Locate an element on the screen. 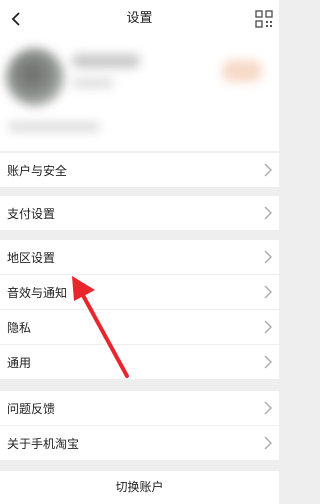 The height and width of the screenshot is (504, 320). qr-code-button is located at coordinates (264, 19).